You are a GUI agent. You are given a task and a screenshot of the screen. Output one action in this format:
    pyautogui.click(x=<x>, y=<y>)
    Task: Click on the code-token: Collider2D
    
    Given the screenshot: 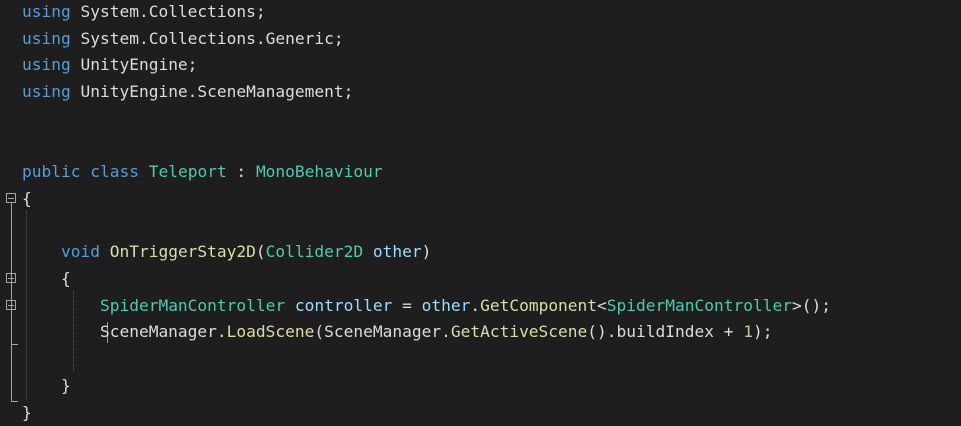 What is the action you would take?
    pyautogui.click(x=314, y=251)
    